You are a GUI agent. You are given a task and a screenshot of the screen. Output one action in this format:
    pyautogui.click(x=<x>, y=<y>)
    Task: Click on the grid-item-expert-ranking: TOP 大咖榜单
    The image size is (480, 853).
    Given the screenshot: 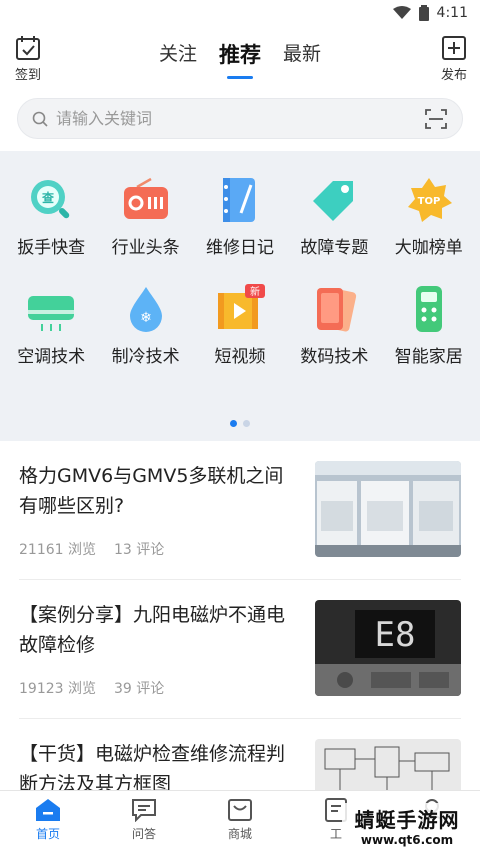 What is the action you would take?
    pyautogui.click(x=429, y=216)
    